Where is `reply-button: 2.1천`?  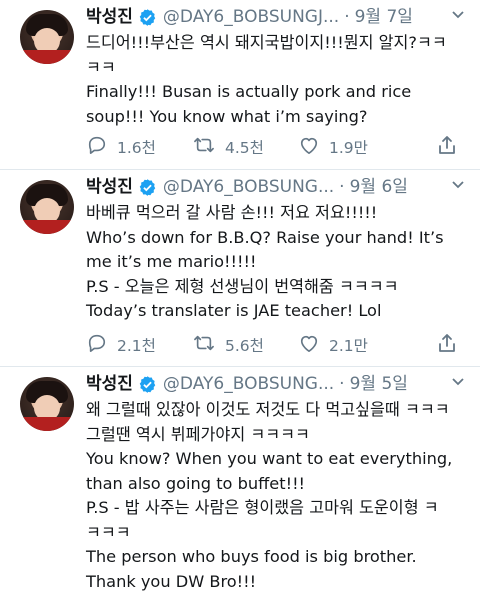 reply-button: 2.1천 is located at coordinates (139, 345).